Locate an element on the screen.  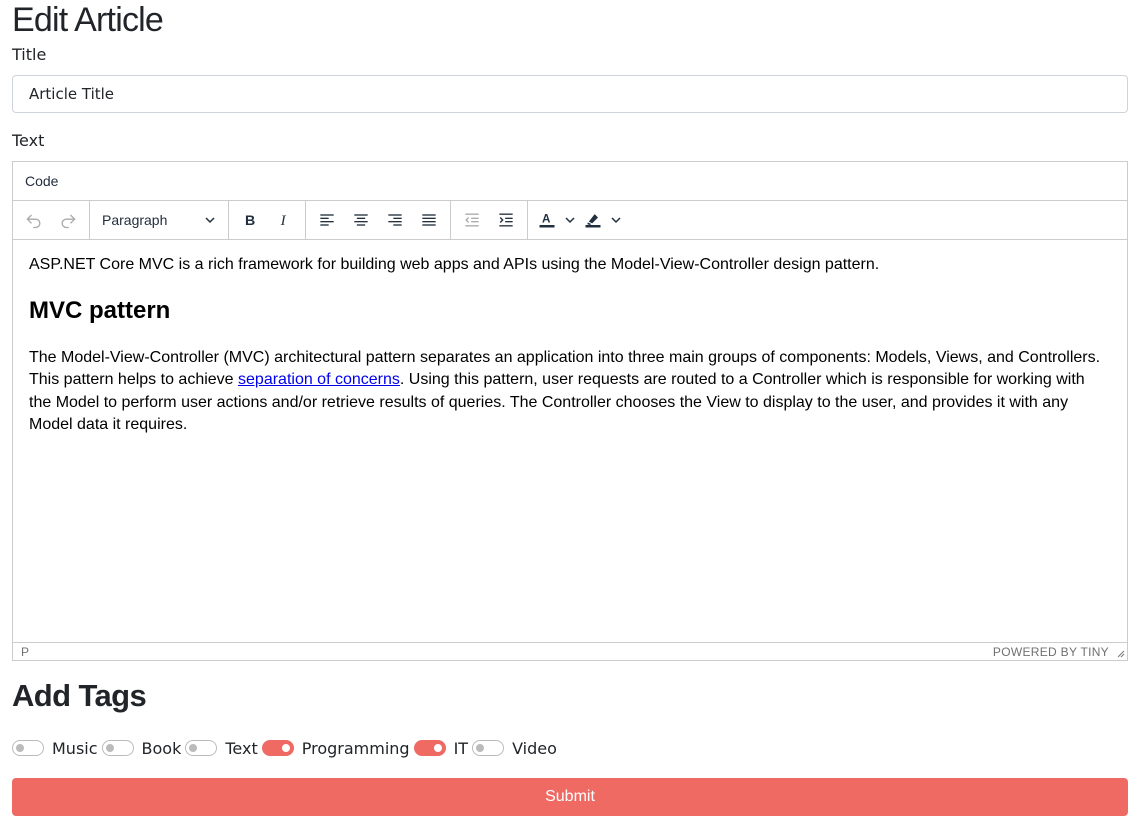
align-right-button is located at coordinates (395, 220).